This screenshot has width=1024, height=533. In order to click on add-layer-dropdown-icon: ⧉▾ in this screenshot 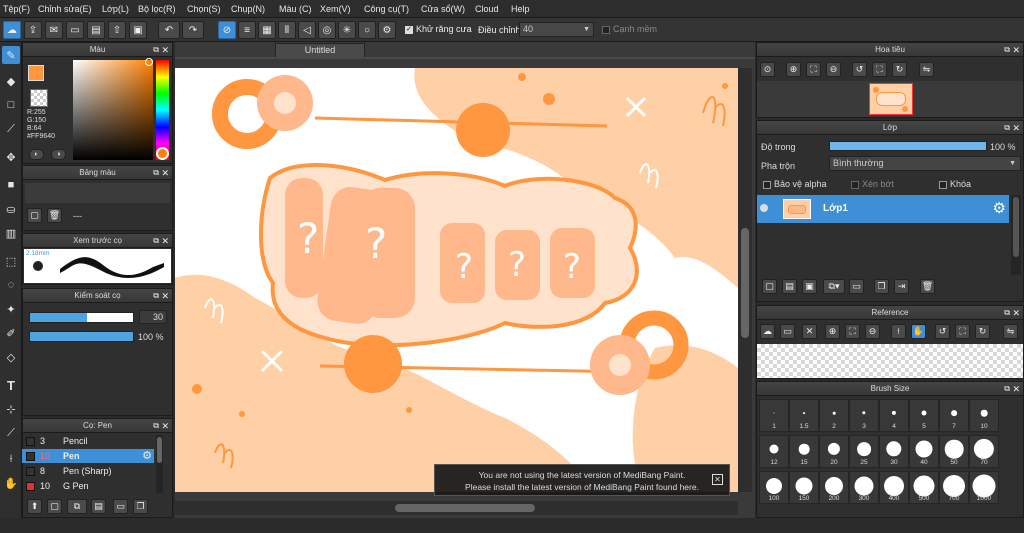, I will do `click(834, 286)`.